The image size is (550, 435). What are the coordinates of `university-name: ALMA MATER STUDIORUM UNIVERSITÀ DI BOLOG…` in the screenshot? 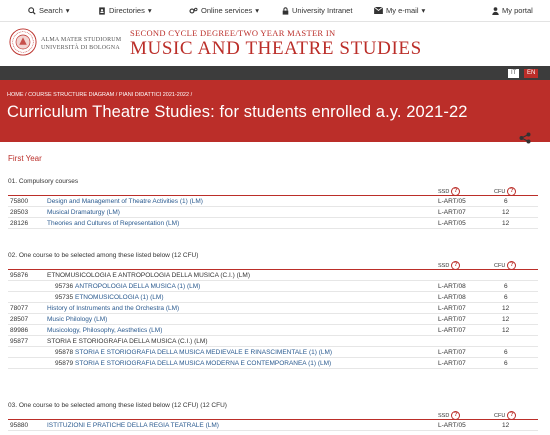 It's located at (81, 44).